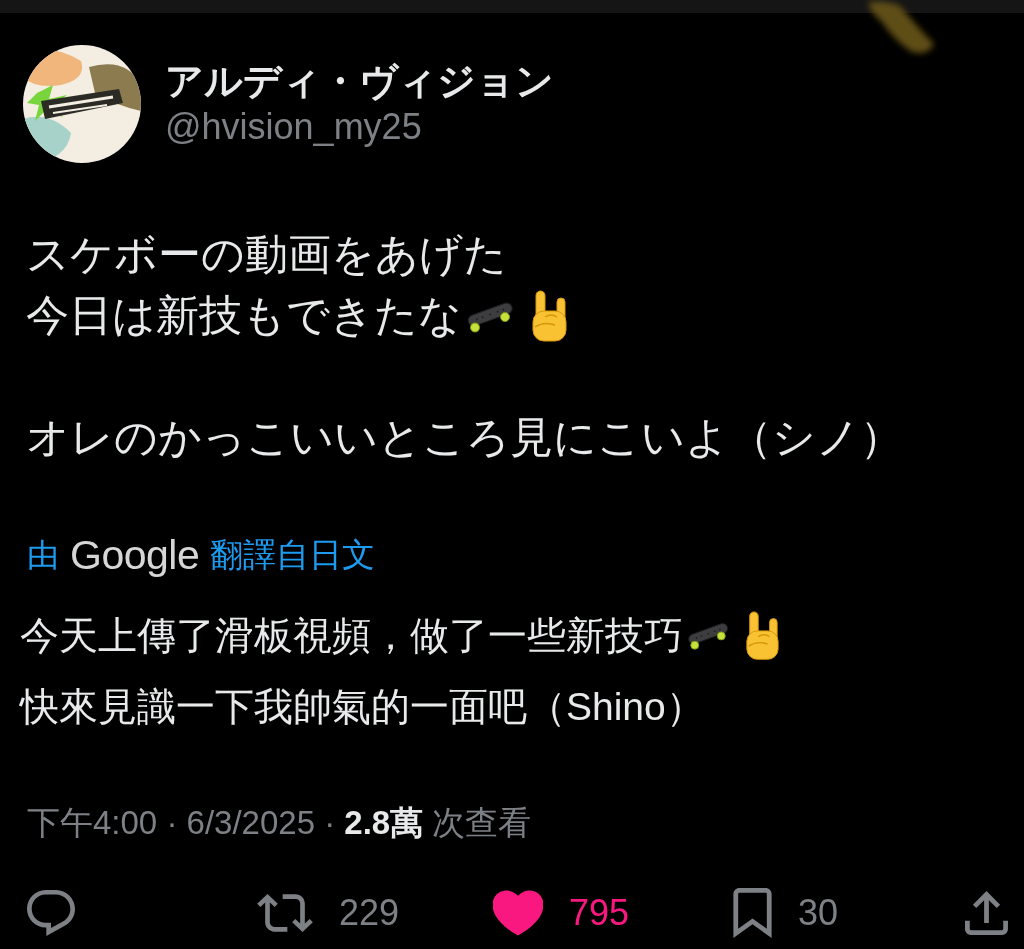 This screenshot has height=949, width=1024. I want to click on skateboard-icon, so click(708, 635).